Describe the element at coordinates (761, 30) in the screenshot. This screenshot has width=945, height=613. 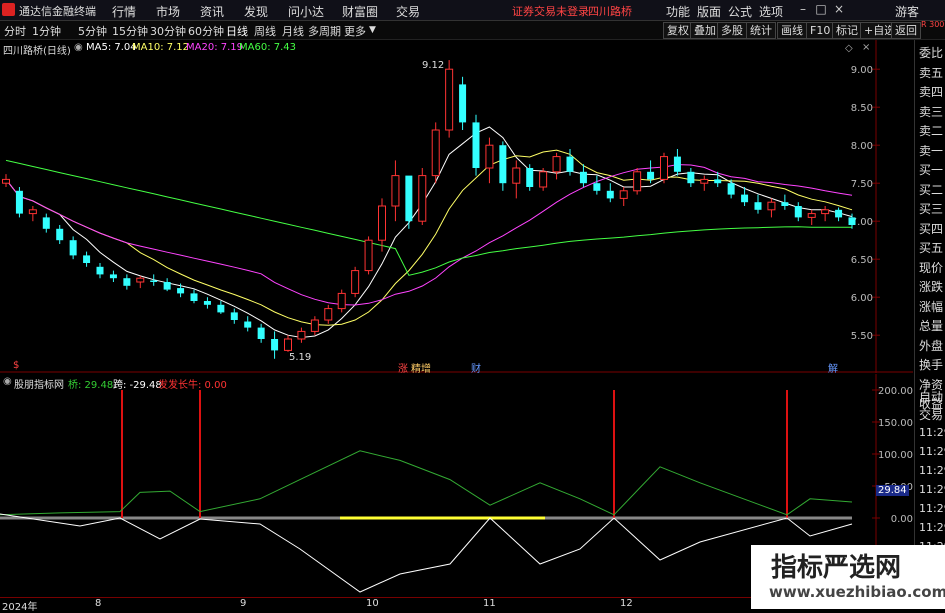
I see `stats-button: 统计` at that location.